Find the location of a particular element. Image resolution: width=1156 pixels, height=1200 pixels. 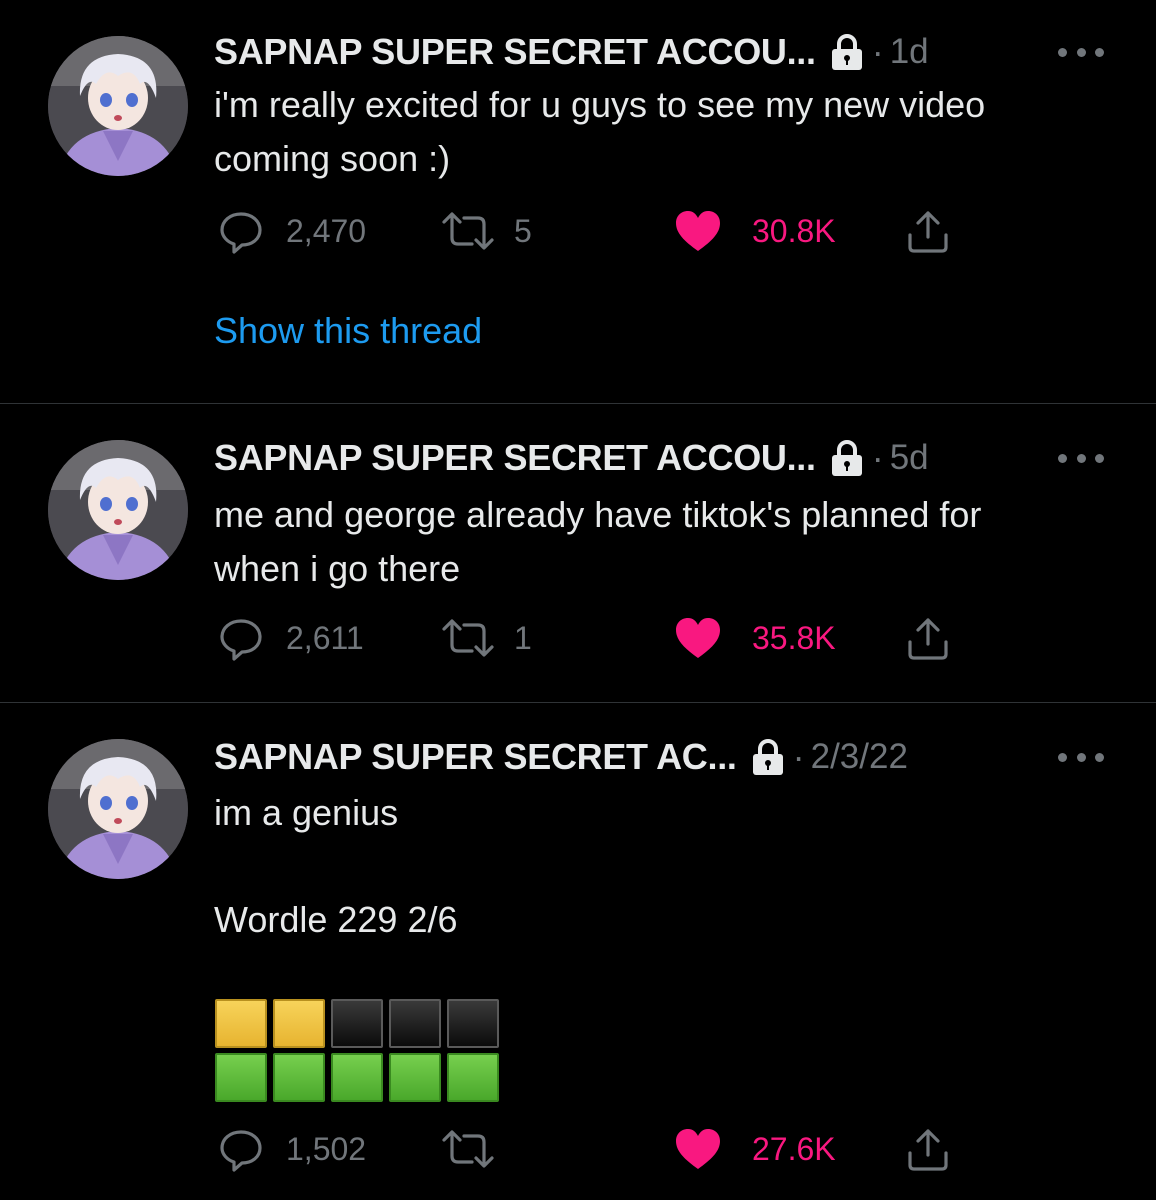

like-button: 35.8K is located at coordinates (755, 638).